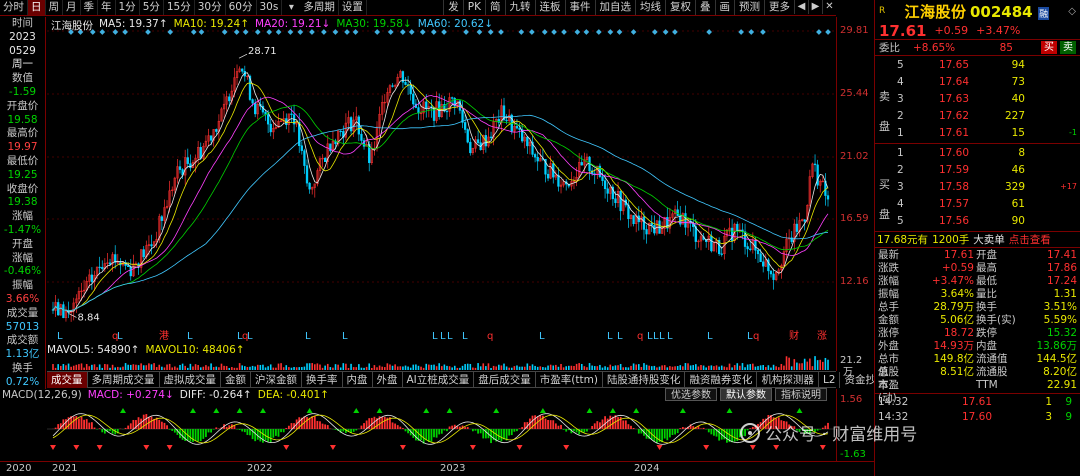  What do you see at coordinates (549, 7) in the screenshot?
I see `toolbar-action-button: 连板` at bounding box center [549, 7].